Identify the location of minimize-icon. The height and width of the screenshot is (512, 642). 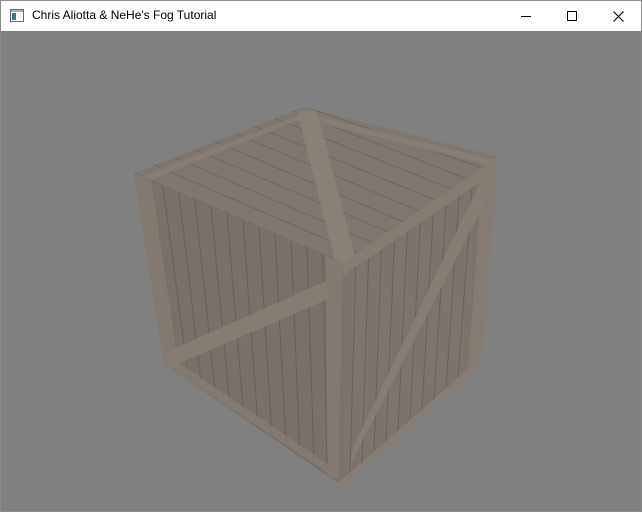
(526, 16).